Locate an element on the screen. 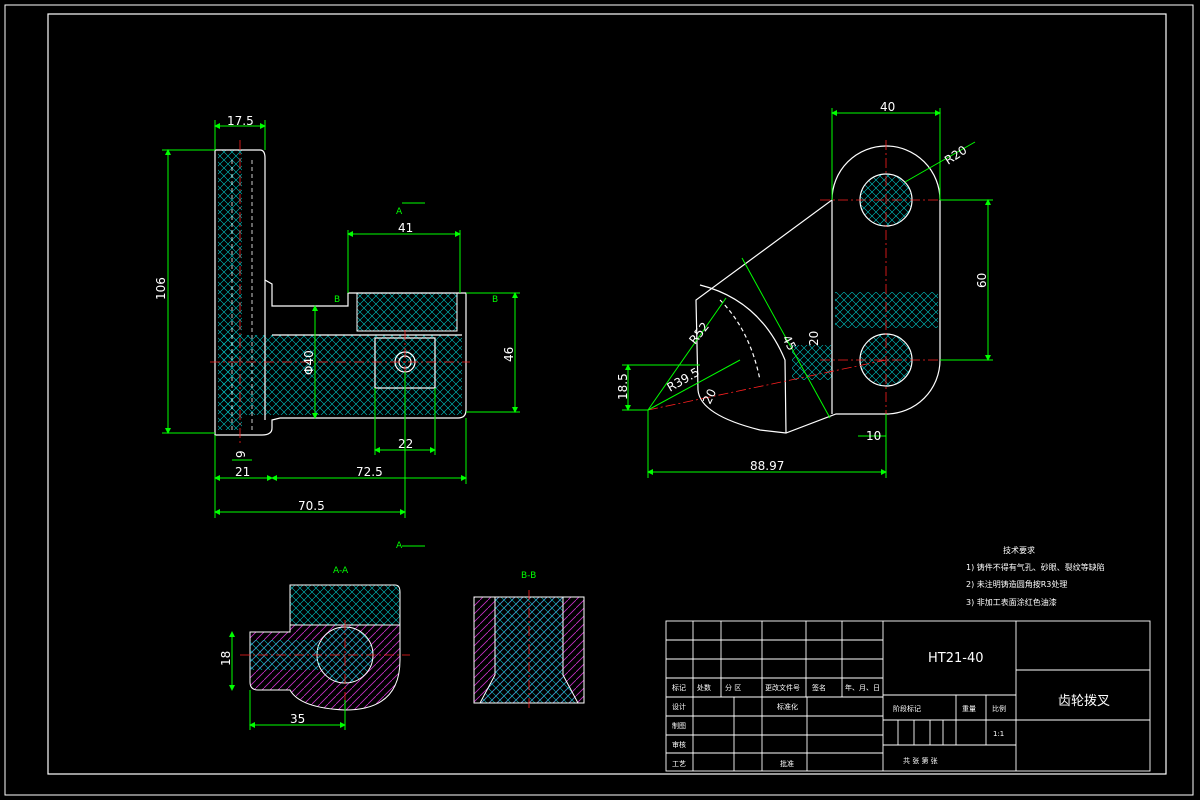 This screenshot has height=800, width=1200. side-pin-hatch is located at coordinates (812, 362).